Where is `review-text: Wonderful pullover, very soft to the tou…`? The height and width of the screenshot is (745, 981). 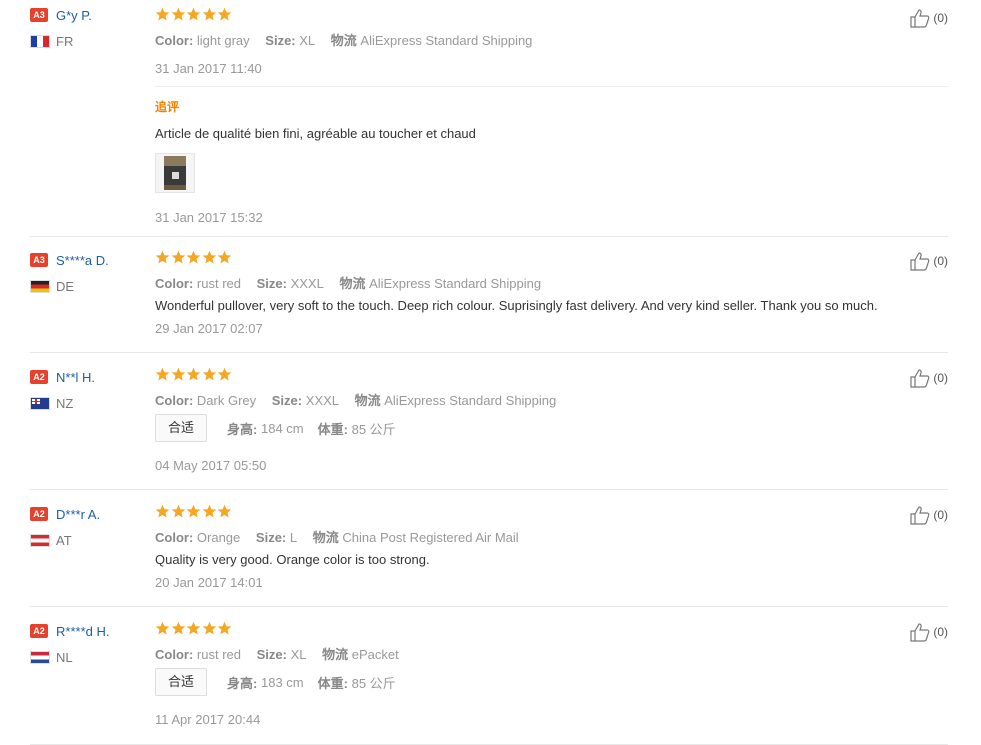 review-text: Wonderful pullover, very soft to the tou… is located at coordinates (516, 305).